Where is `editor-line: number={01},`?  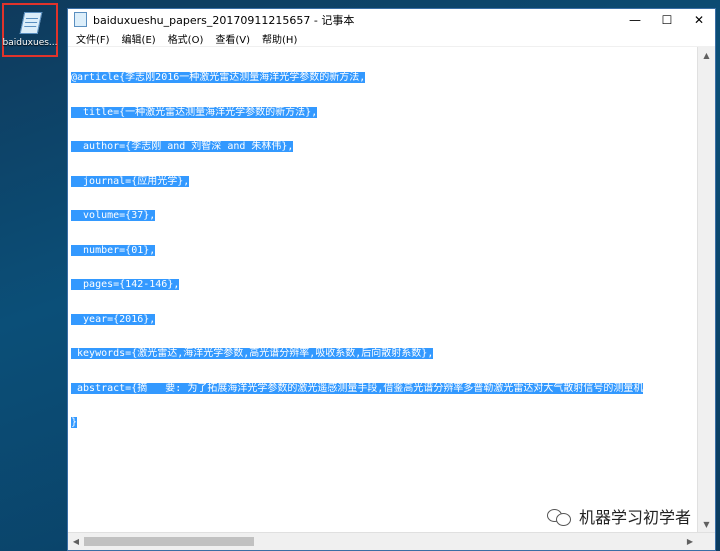 editor-line: number={01}, is located at coordinates (113, 250).